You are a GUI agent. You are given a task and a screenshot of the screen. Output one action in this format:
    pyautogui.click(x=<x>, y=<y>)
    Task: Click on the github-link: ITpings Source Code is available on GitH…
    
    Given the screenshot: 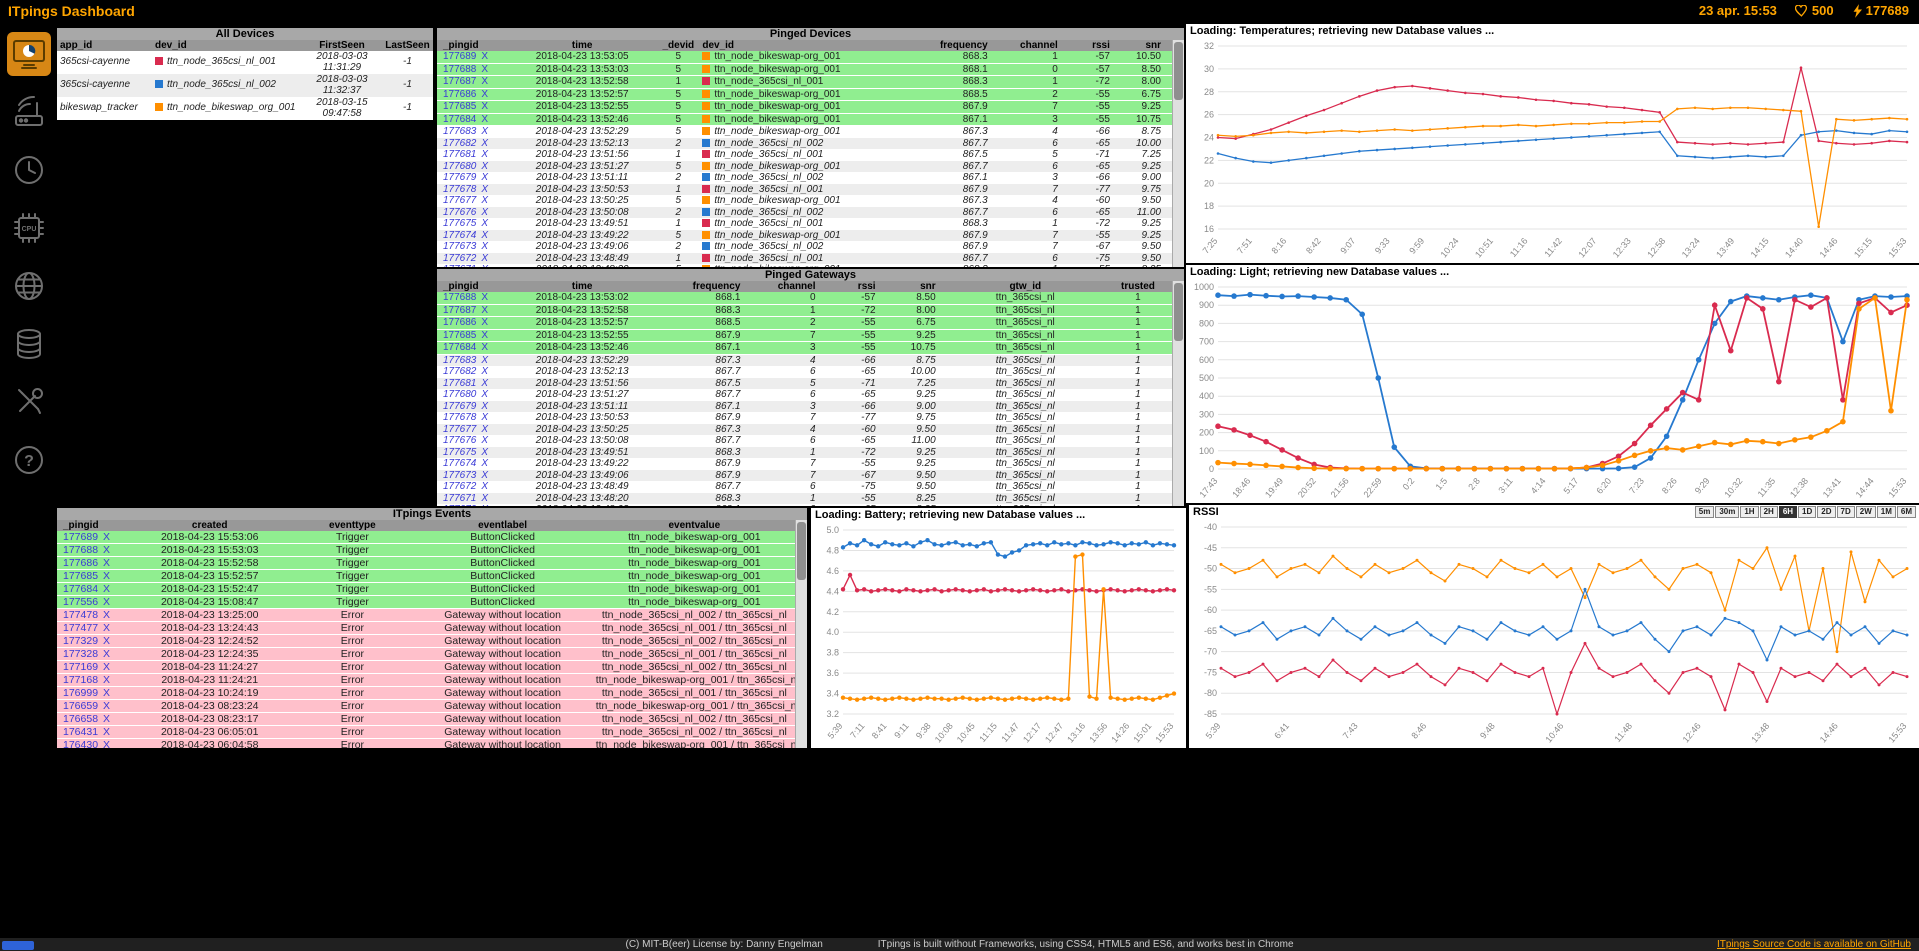 What is the action you would take?
    pyautogui.click(x=1814, y=944)
    